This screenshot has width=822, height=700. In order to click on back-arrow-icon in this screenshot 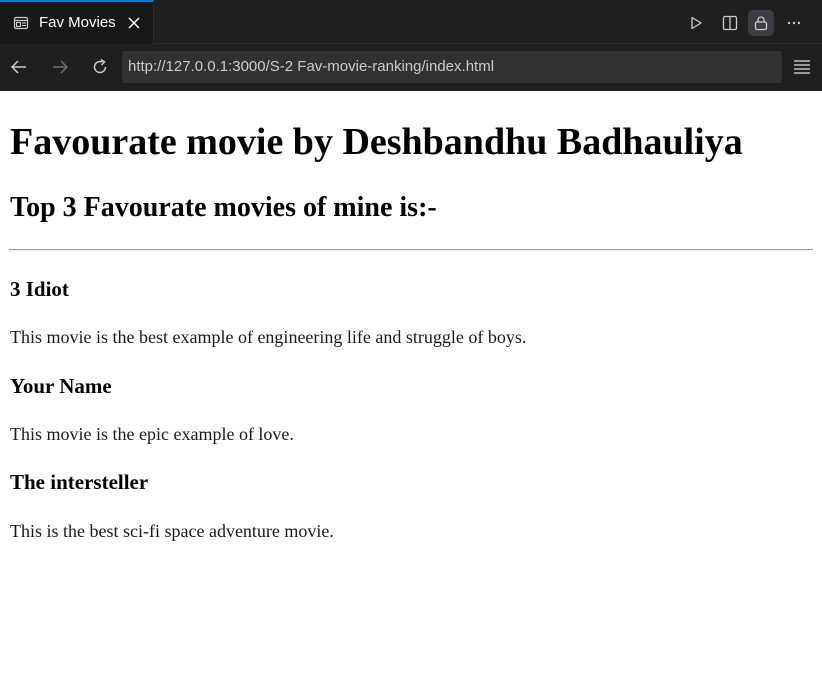, I will do `click(18, 67)`.